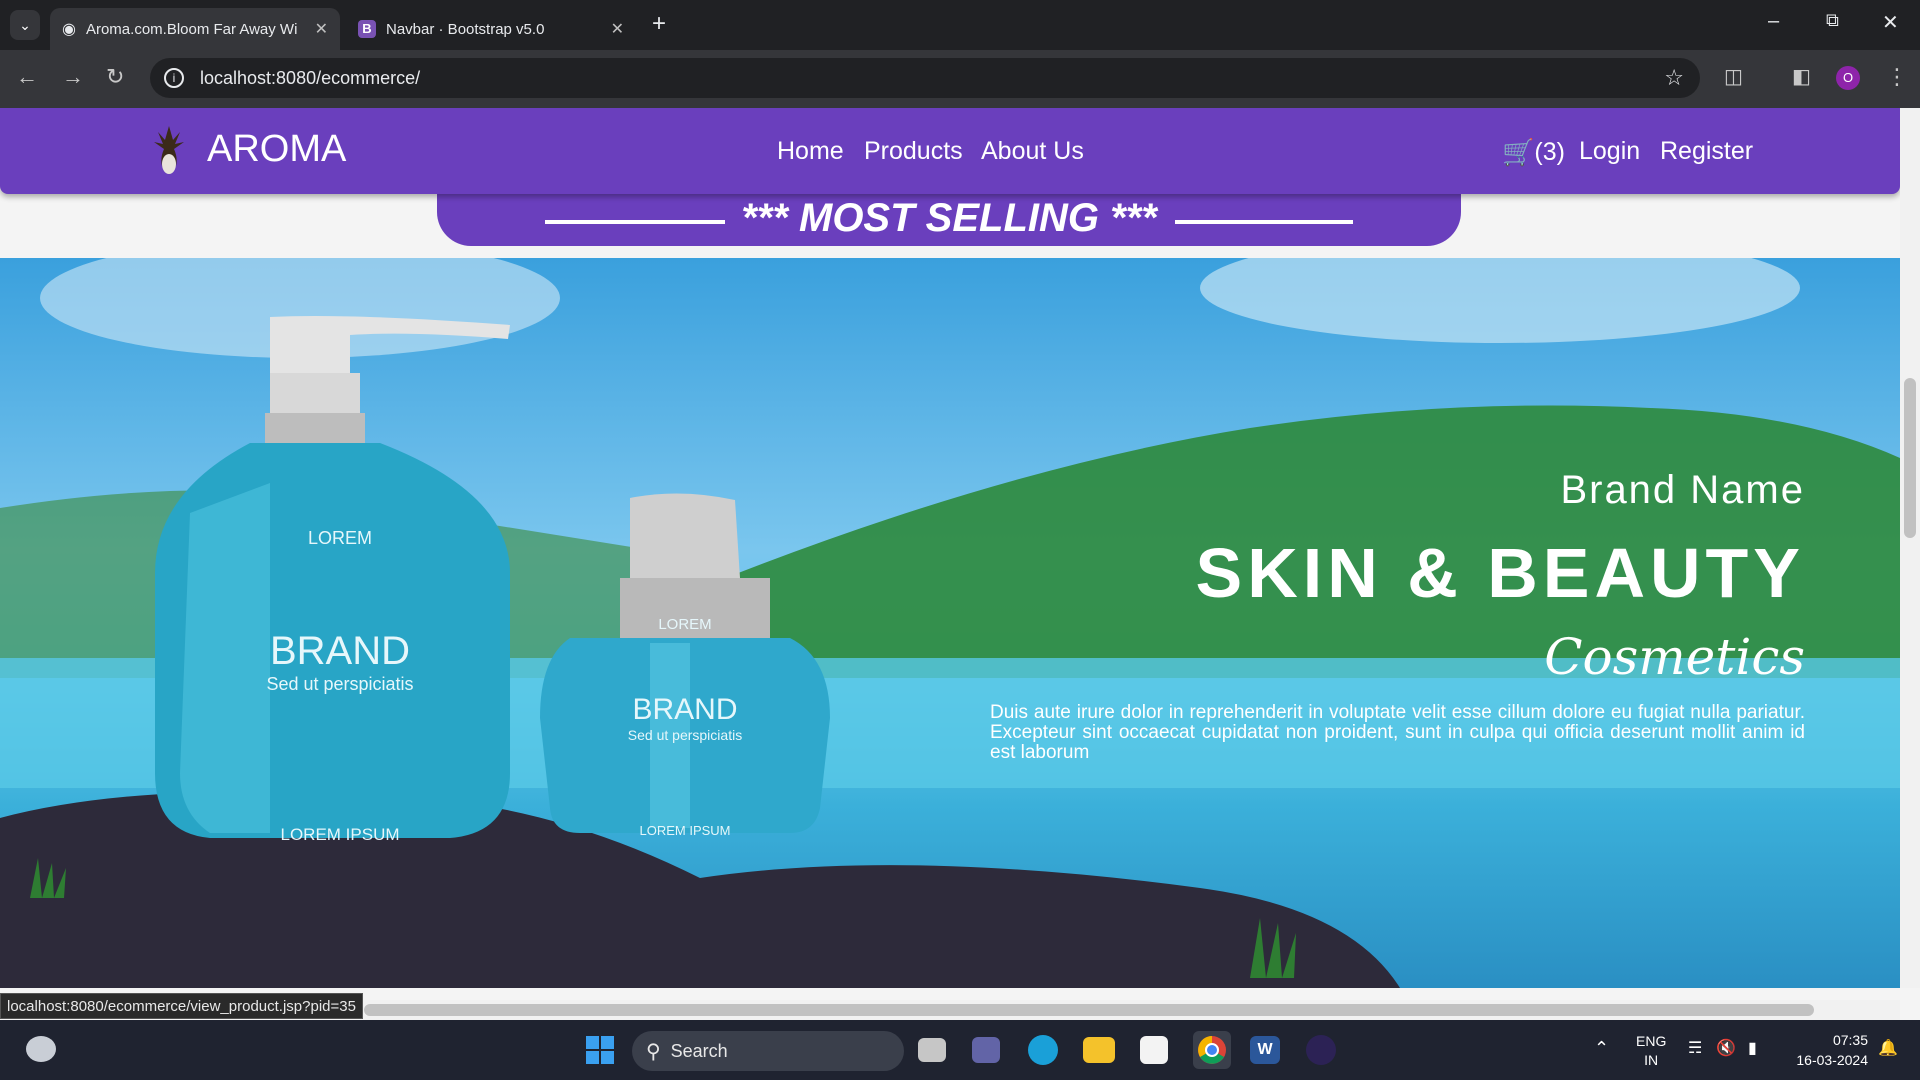 The image size is (1920, 1080). What do you see at coordinates (1890, 22) in the screenshot?
I see `close-window-button: ✕` at bounding box center [1890, 22].